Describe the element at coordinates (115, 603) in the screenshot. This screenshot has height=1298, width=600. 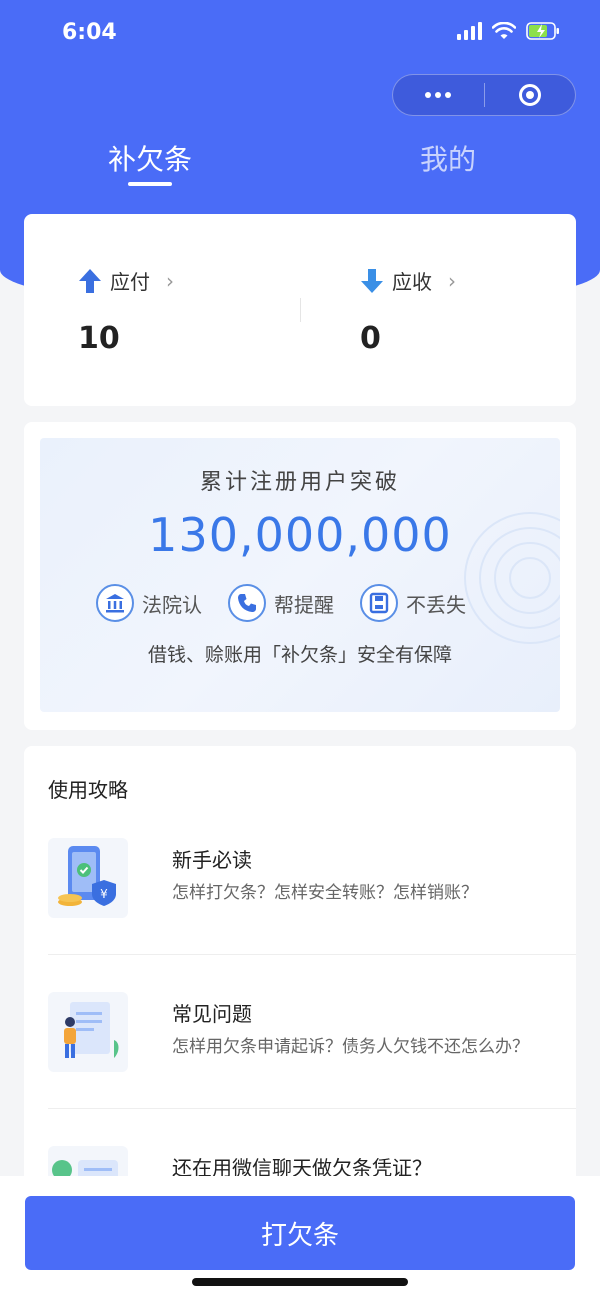
I see `court-icon` at that location.